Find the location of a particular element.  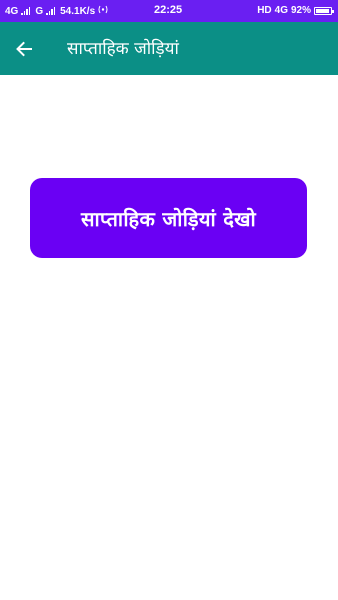

page-title: साप्ताहिक जोड़ियां is located at coordinates (123, 49).